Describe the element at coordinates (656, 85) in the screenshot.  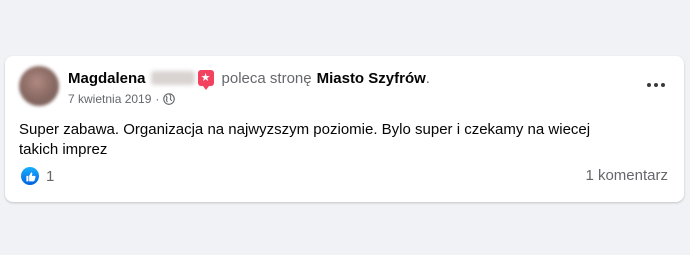
I see `more-options-icon` at that location.